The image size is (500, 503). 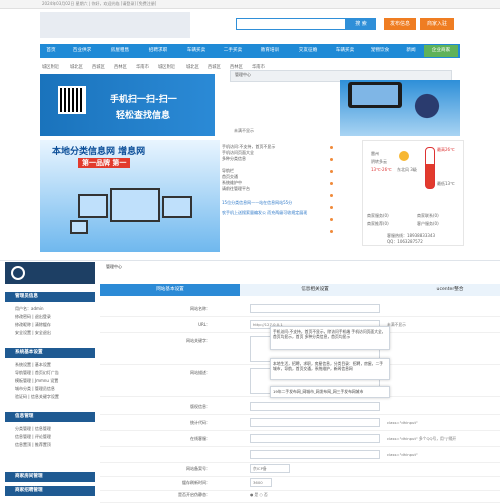 I want to click on nav-item: 房屋租售, so click(x=120, y=51).